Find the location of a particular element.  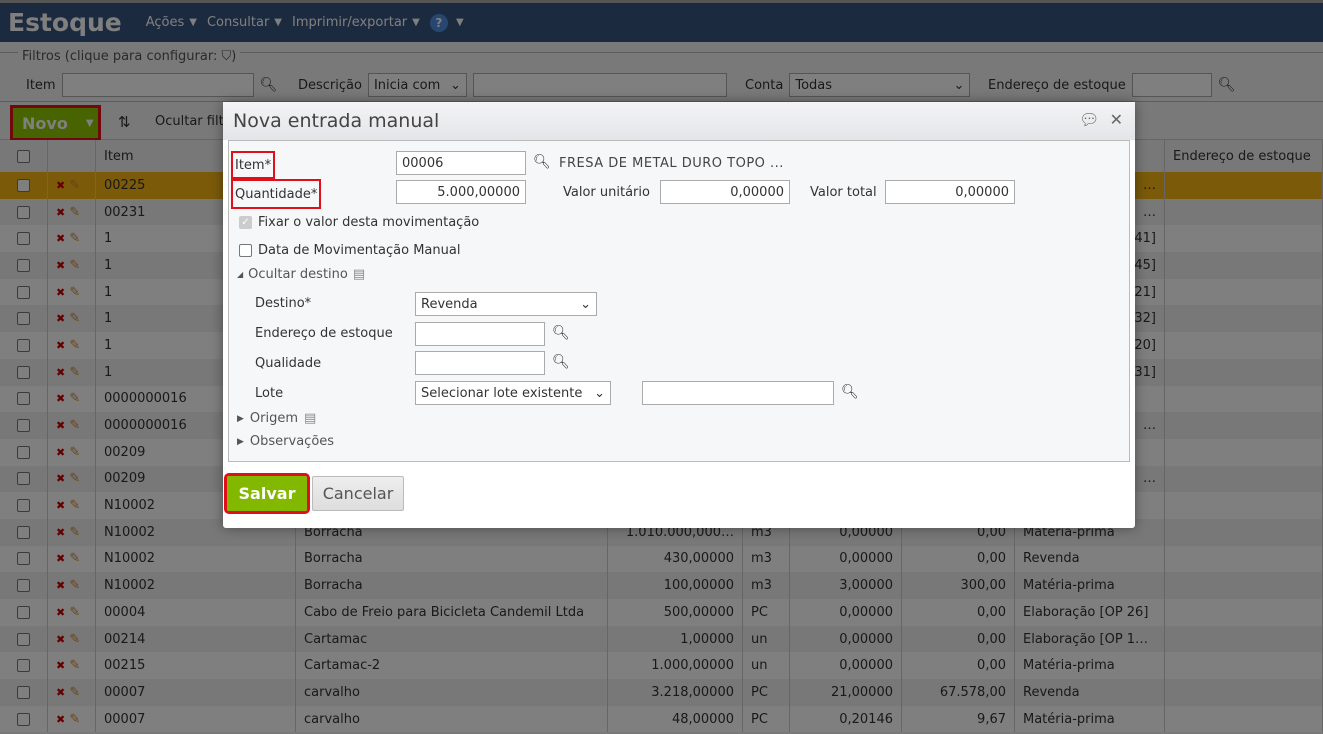

dialog-title: Nova entrada manual is located at coordinates (679, 121).